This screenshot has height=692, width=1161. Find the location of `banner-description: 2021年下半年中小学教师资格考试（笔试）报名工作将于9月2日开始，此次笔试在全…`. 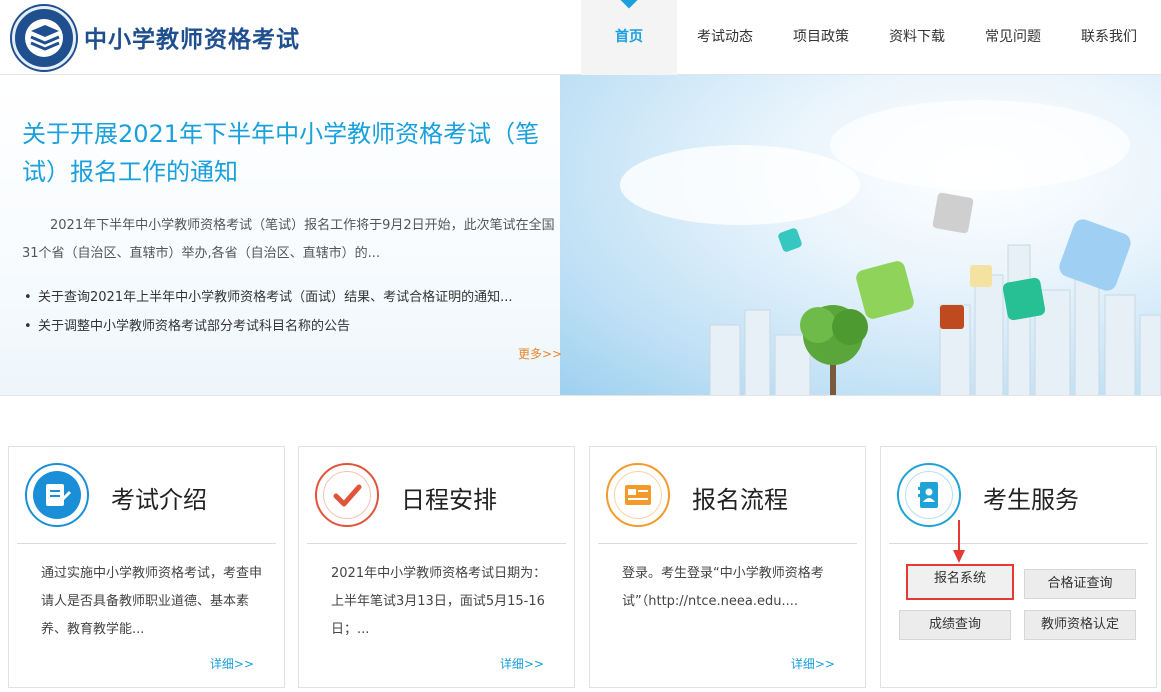

banner-description: 2021年下半年中小学教师资格考试（笔试）报名工作将于9月2日开始，此次笔试在全… is located at coordinates (288, 239).